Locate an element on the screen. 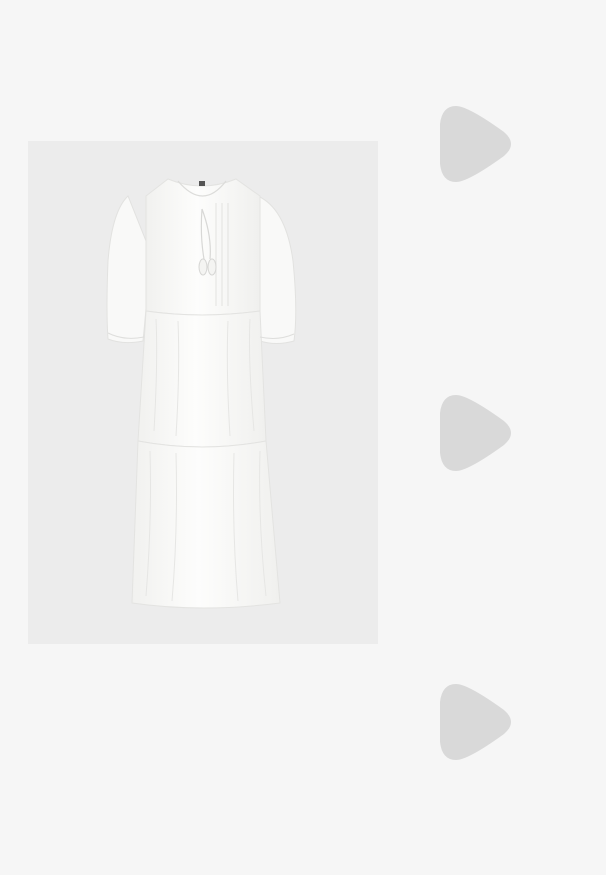  dress-middle-tier is located at coordinates (202, 379).